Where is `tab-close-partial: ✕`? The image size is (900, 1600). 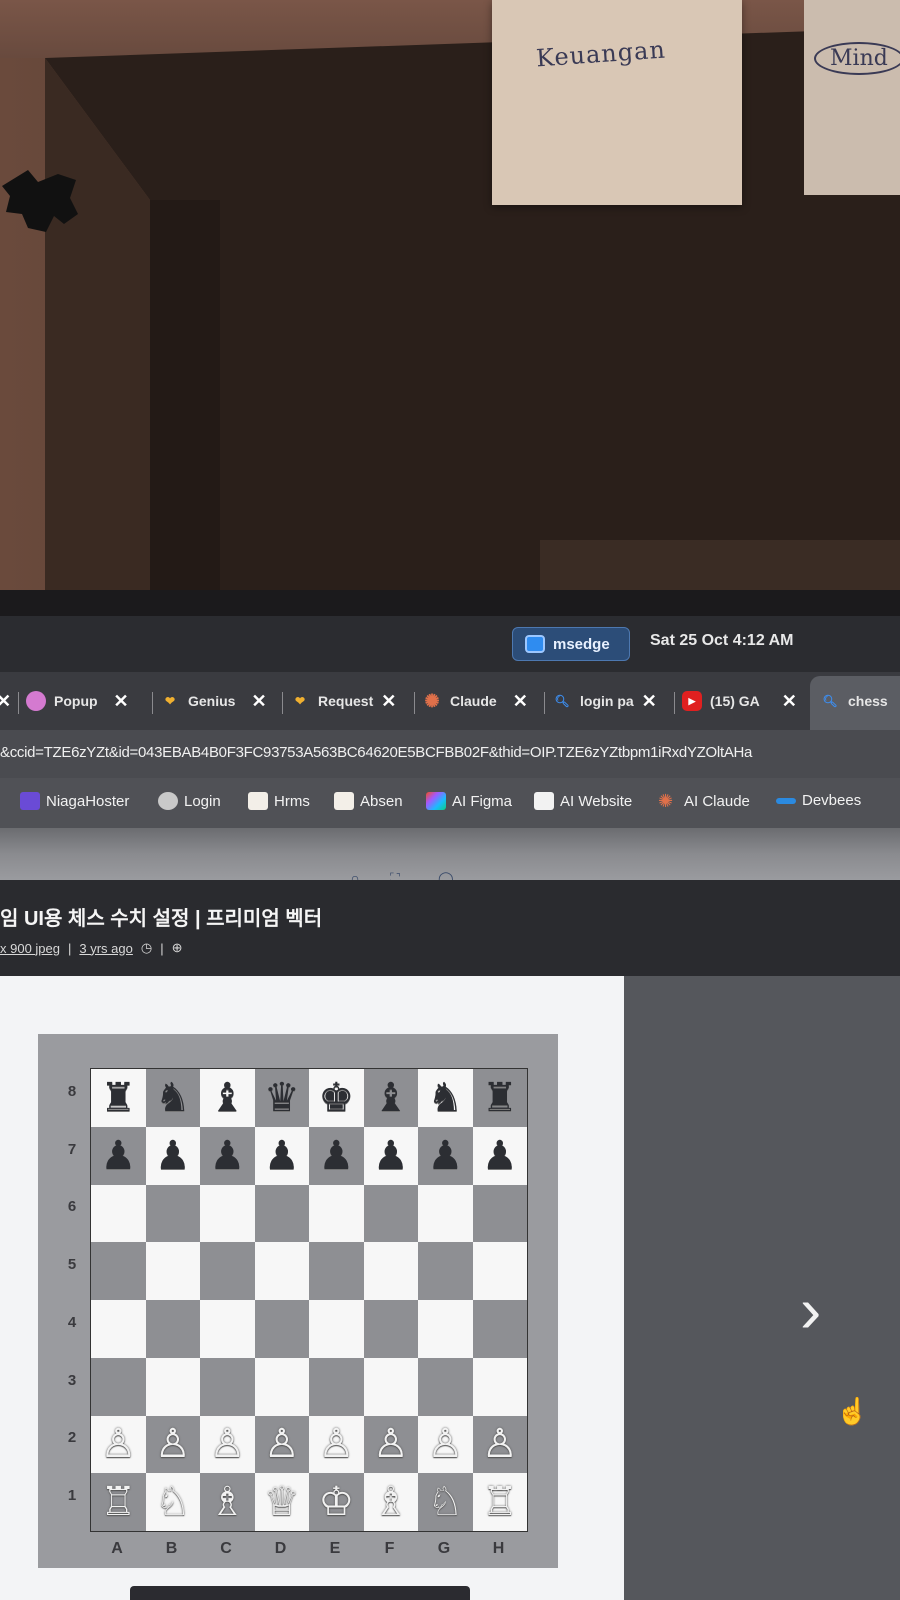 tab-close-partial: ✕ is located at coordinates (5, 701).